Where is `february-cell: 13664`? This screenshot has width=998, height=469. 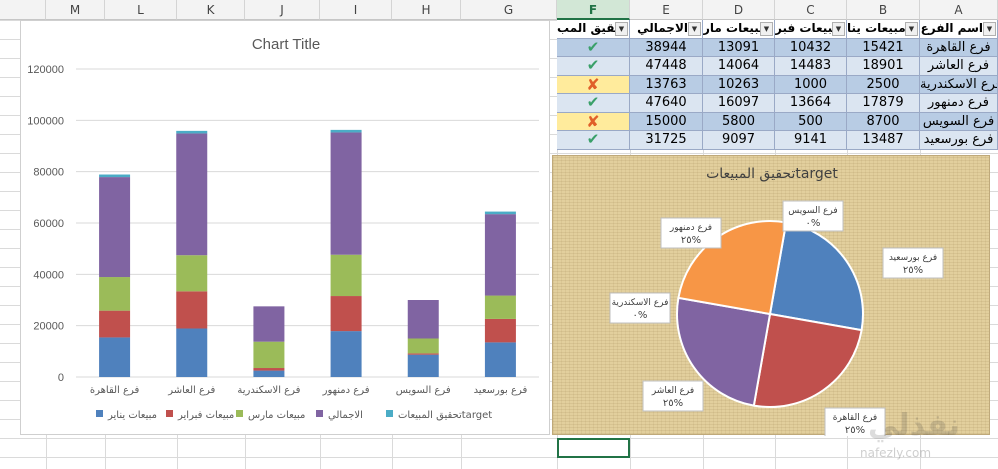 february-cell: 13664 is located at coordinates (811, 103).